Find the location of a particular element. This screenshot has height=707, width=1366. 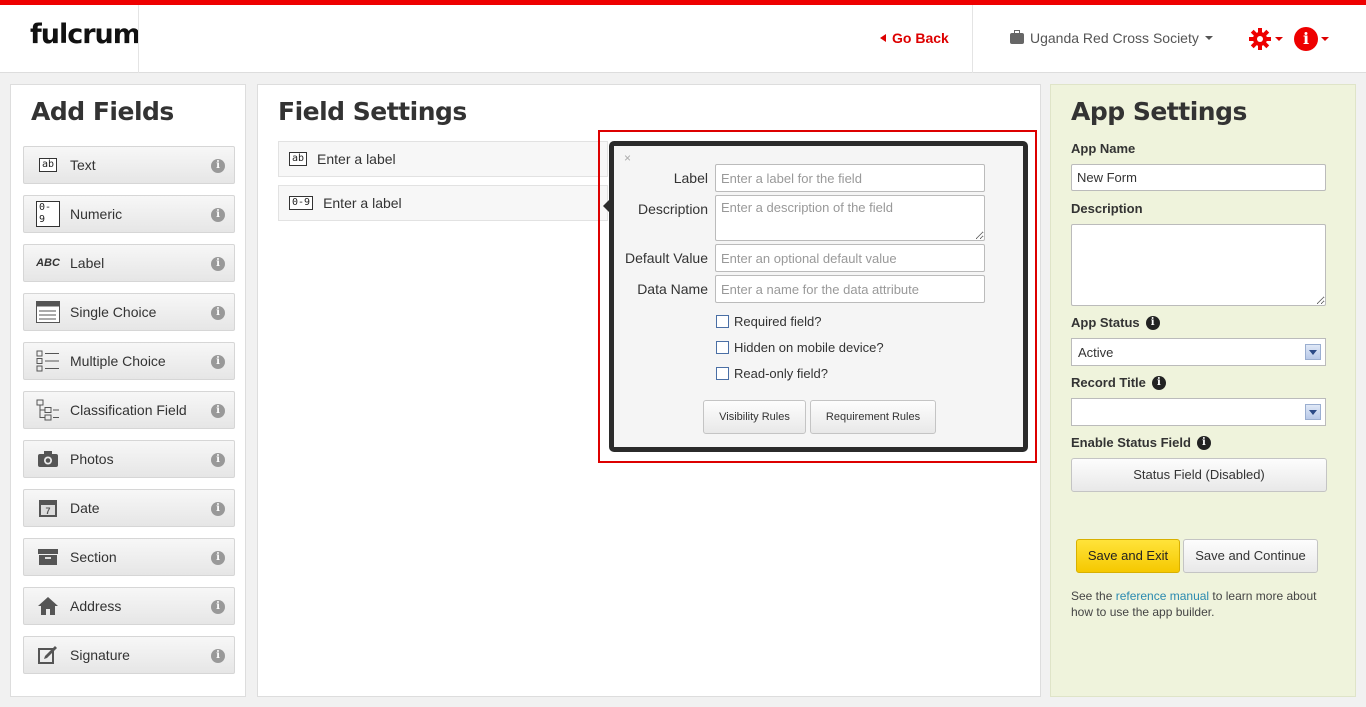

add-photos-field-button: Photos i is located at coordinates (129, 459).